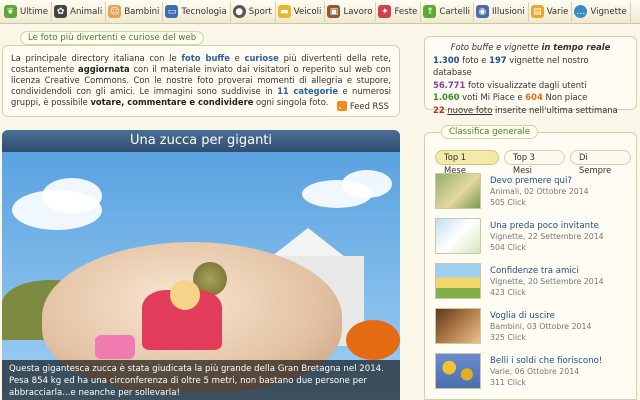 The image size is (640, 400). What do you see at coordinates (142, 11) in the screenshot?
I see `nav-label: Bambini` at bounding box center [142, 11].